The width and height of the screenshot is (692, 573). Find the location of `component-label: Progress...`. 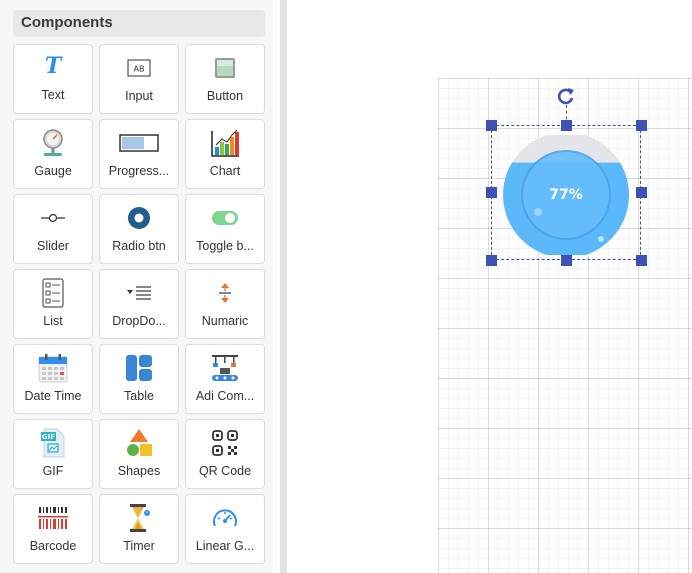

component-label: Progress... is located at coordinates (139, 171).